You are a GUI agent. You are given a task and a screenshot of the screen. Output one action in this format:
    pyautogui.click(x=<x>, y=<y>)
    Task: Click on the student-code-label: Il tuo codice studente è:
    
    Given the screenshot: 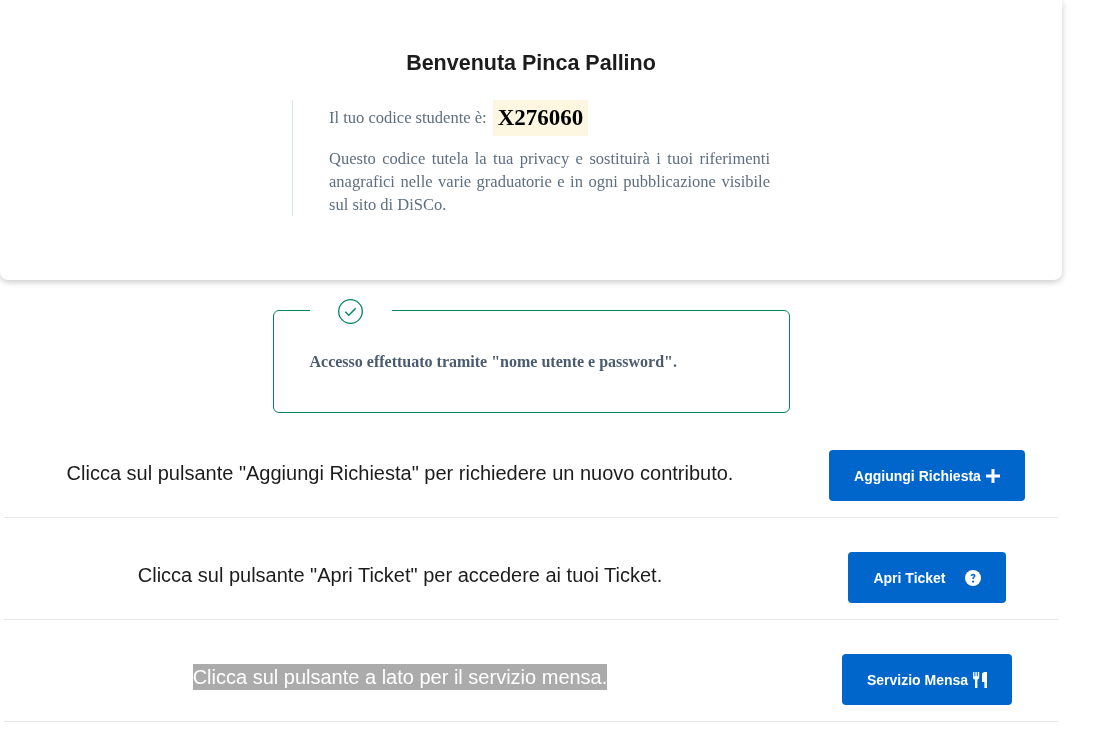 What is the action you would take?
    pyautogui.click(x=408, y=118)
    